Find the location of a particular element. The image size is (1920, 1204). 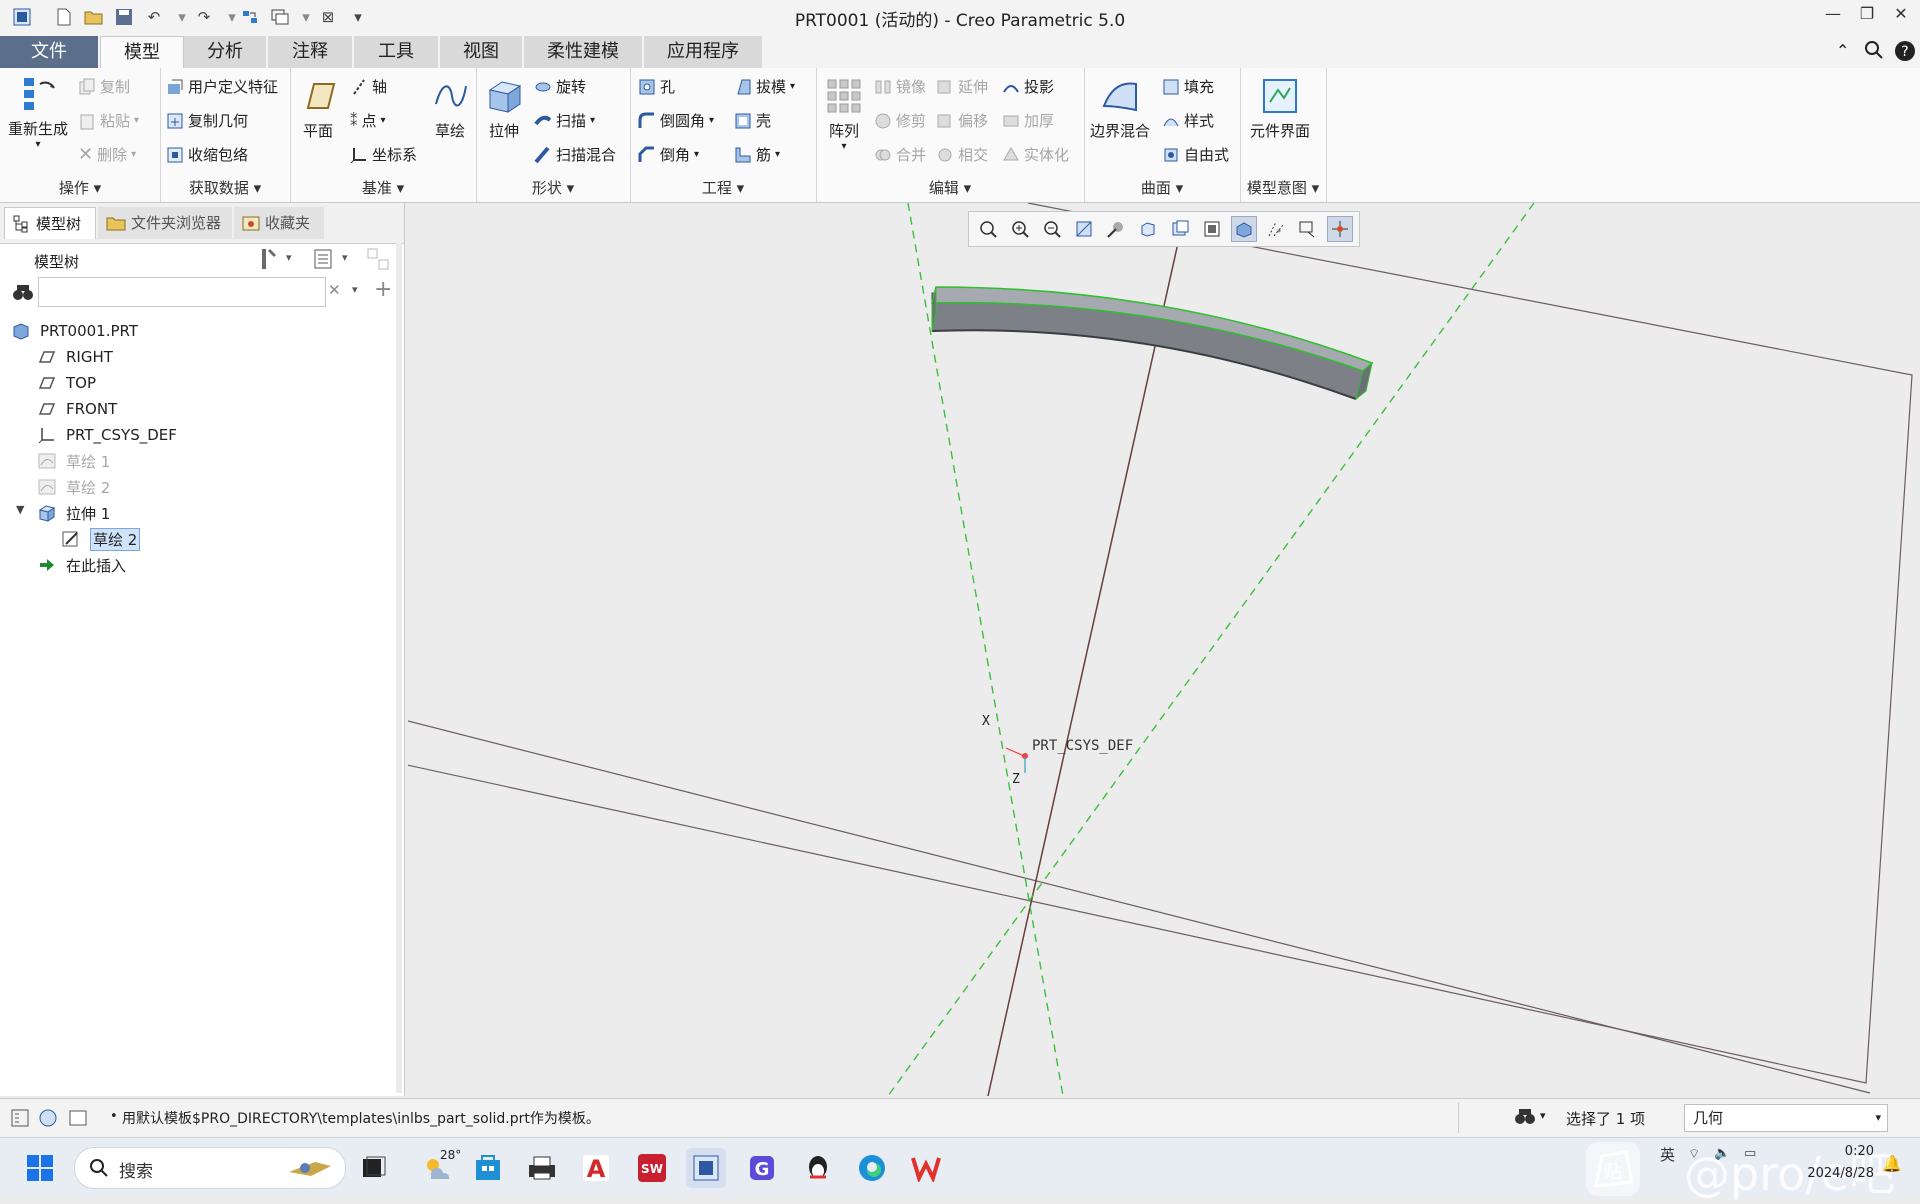

chamfer-dropdown-icon: ▾ is located at coordinates (696, 154).